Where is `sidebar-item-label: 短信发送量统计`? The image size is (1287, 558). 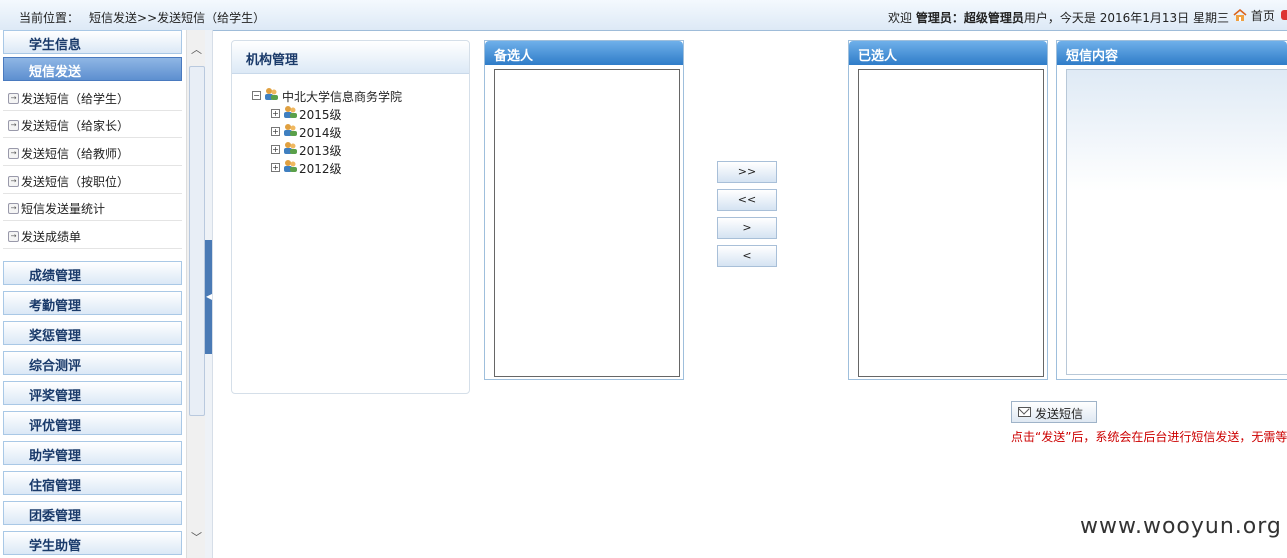
sidebar-item-label: 短信发送量统计 is located at coordinates (63, 209).